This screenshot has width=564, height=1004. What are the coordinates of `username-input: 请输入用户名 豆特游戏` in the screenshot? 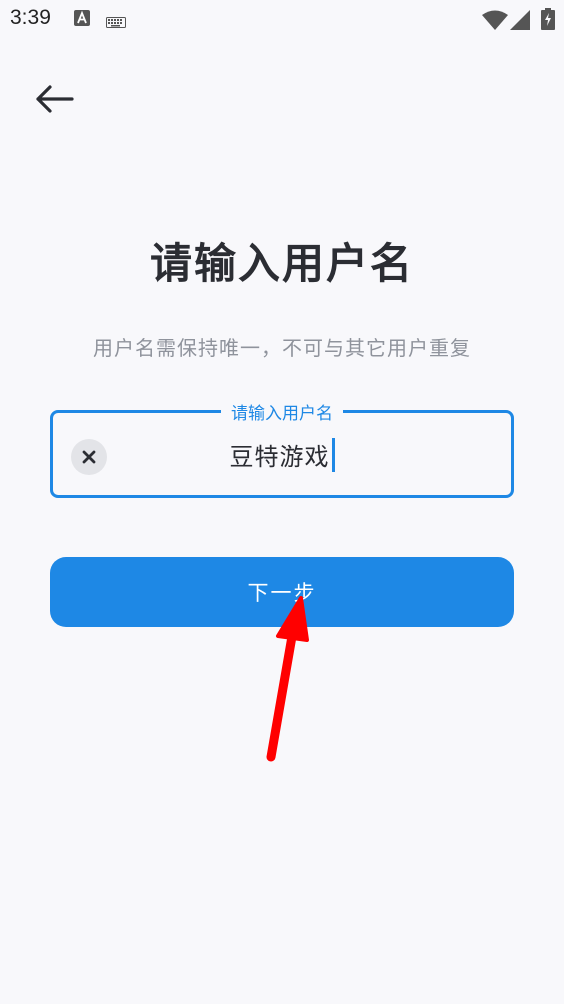 It's located at (282, 448).